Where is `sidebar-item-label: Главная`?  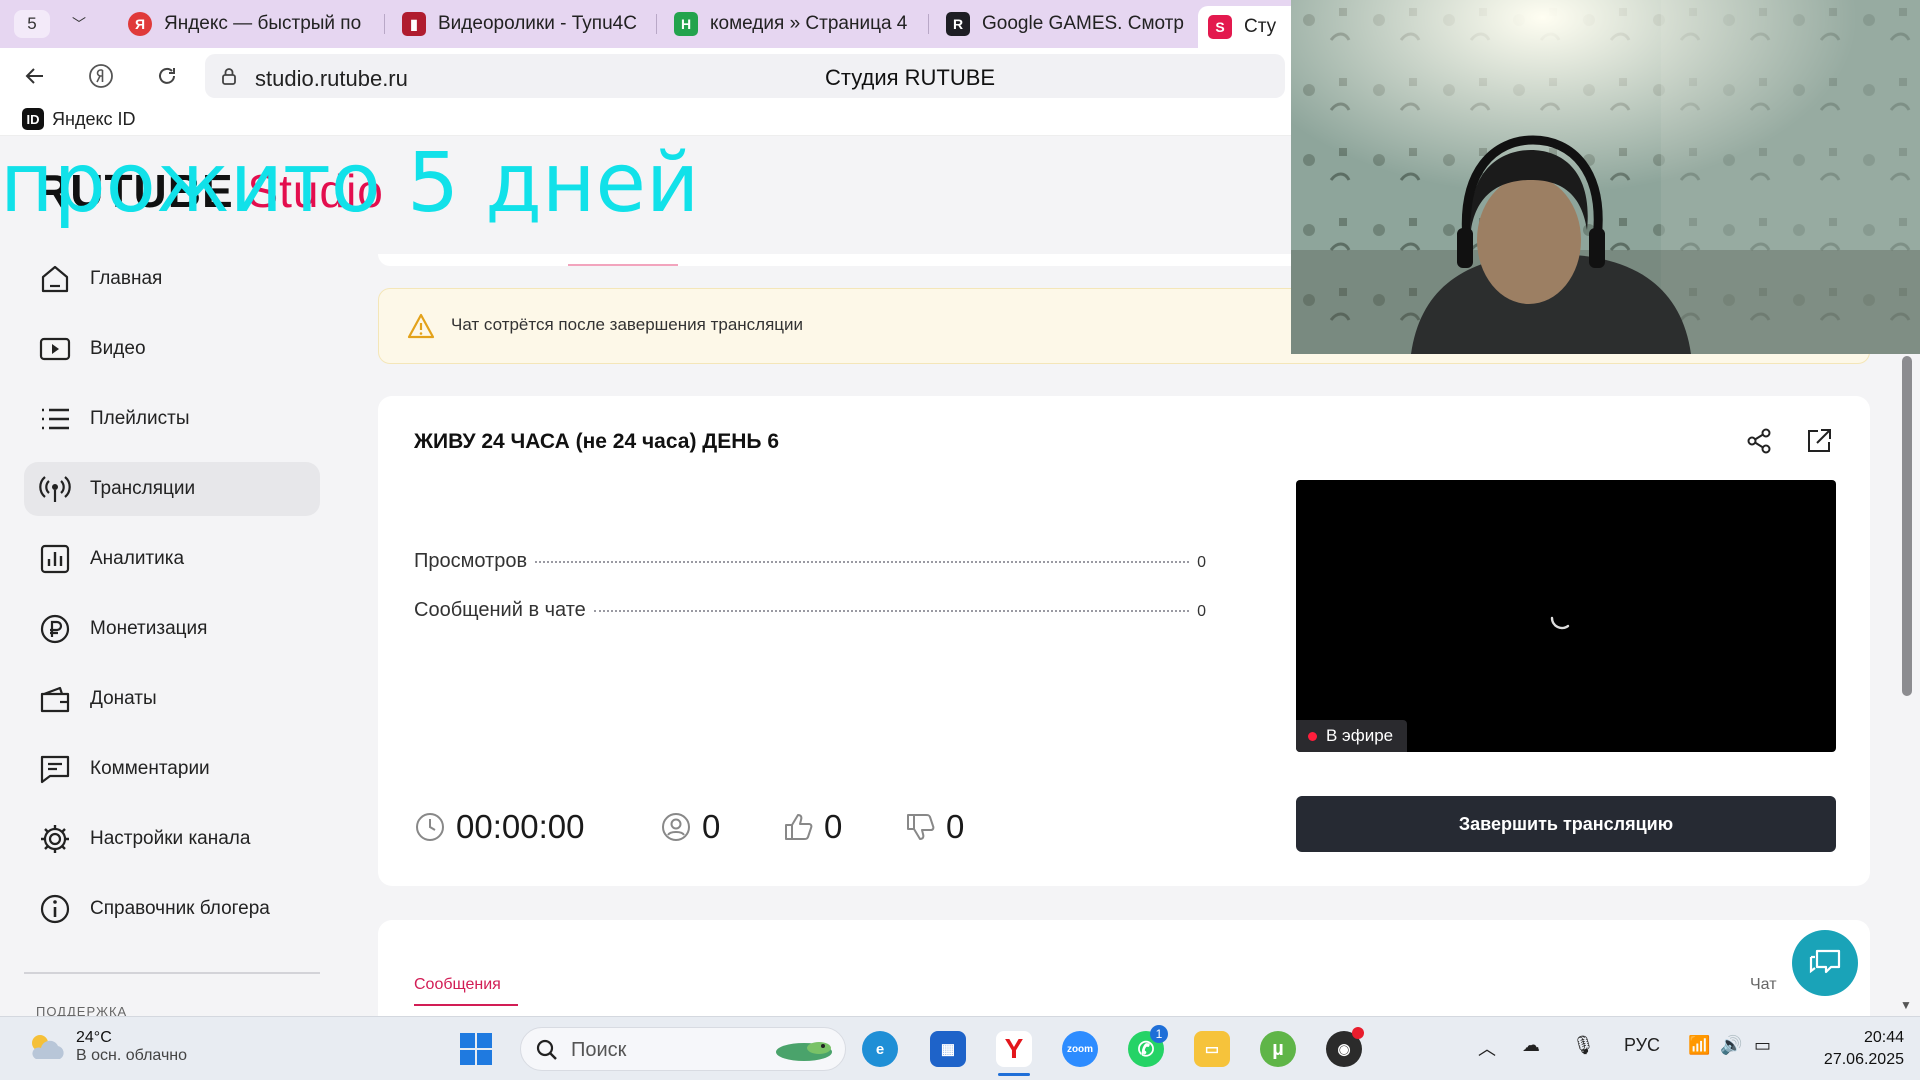
sidebar-item-label: Главная is located at coordinates (126, 278).